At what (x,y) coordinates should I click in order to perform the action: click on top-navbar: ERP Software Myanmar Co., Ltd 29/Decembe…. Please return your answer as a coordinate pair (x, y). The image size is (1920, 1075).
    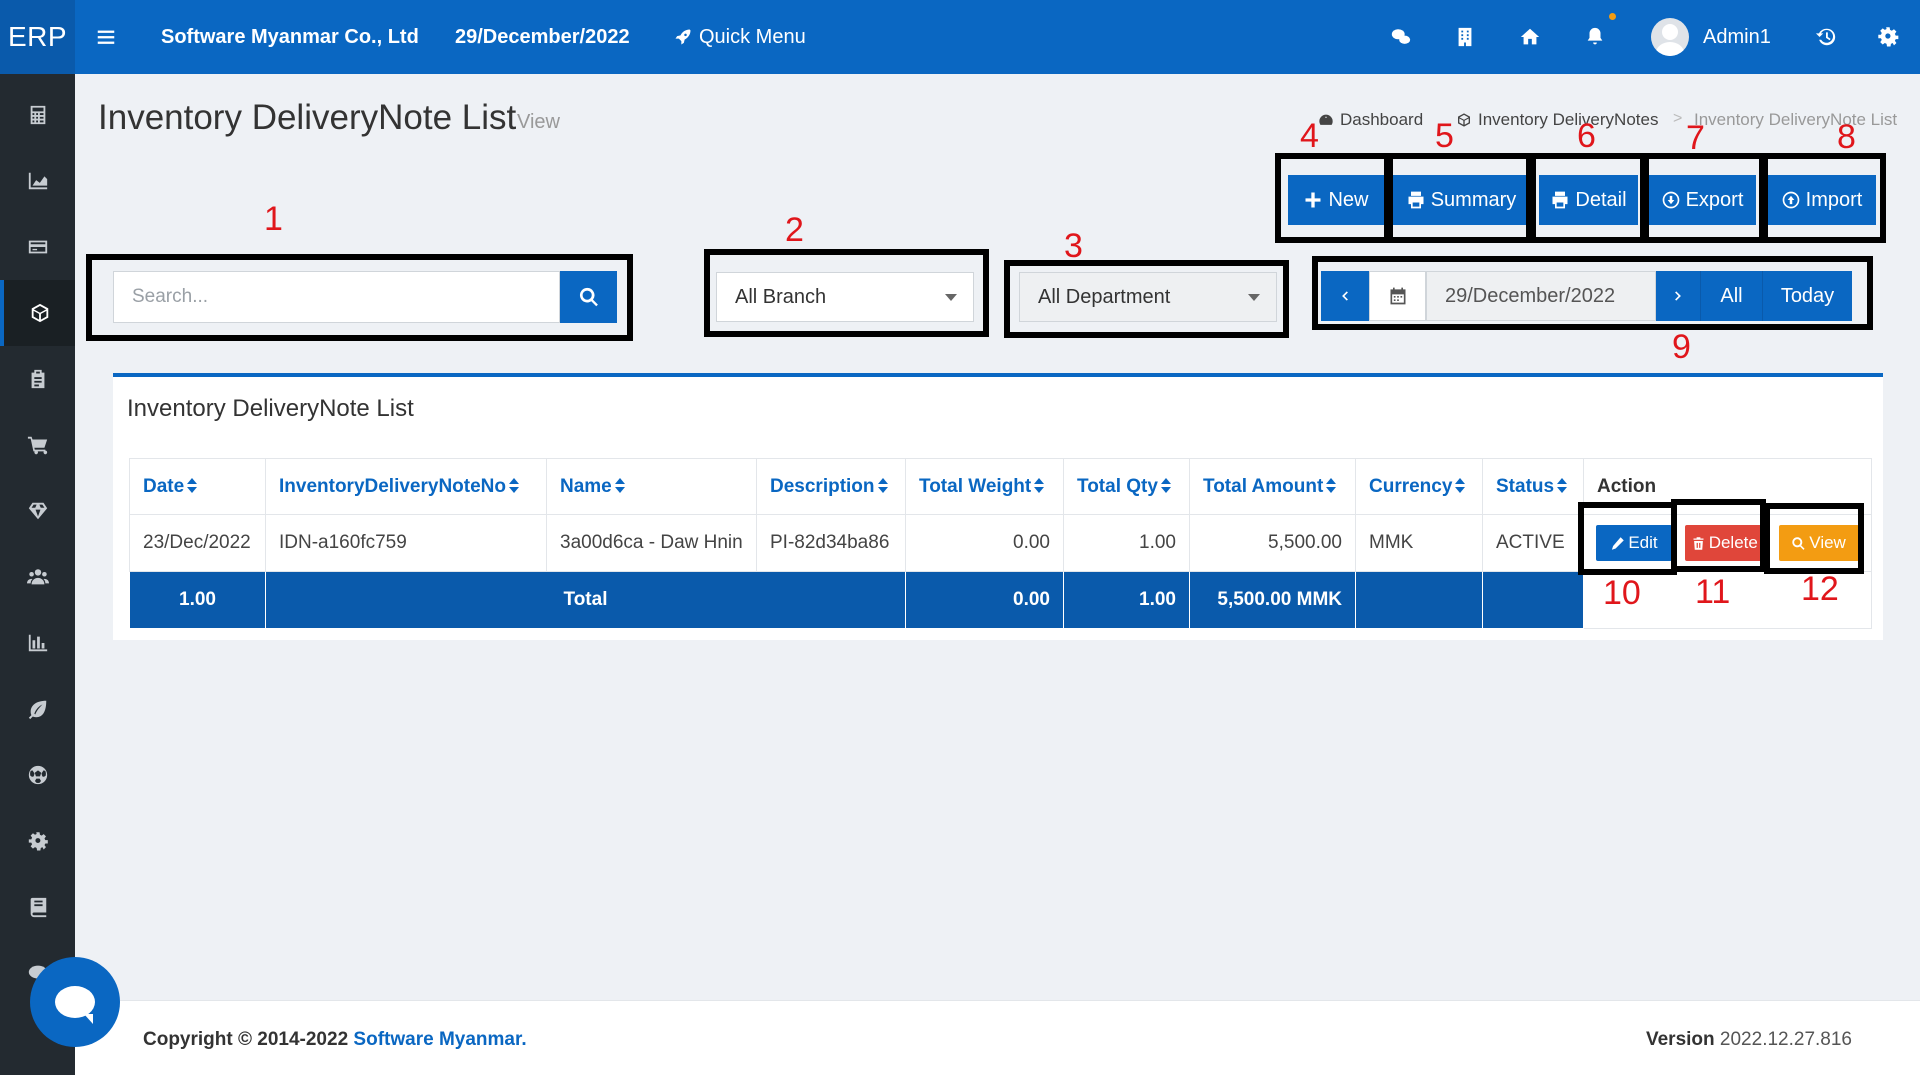
    Looking at the image, I should click on (960, 37).